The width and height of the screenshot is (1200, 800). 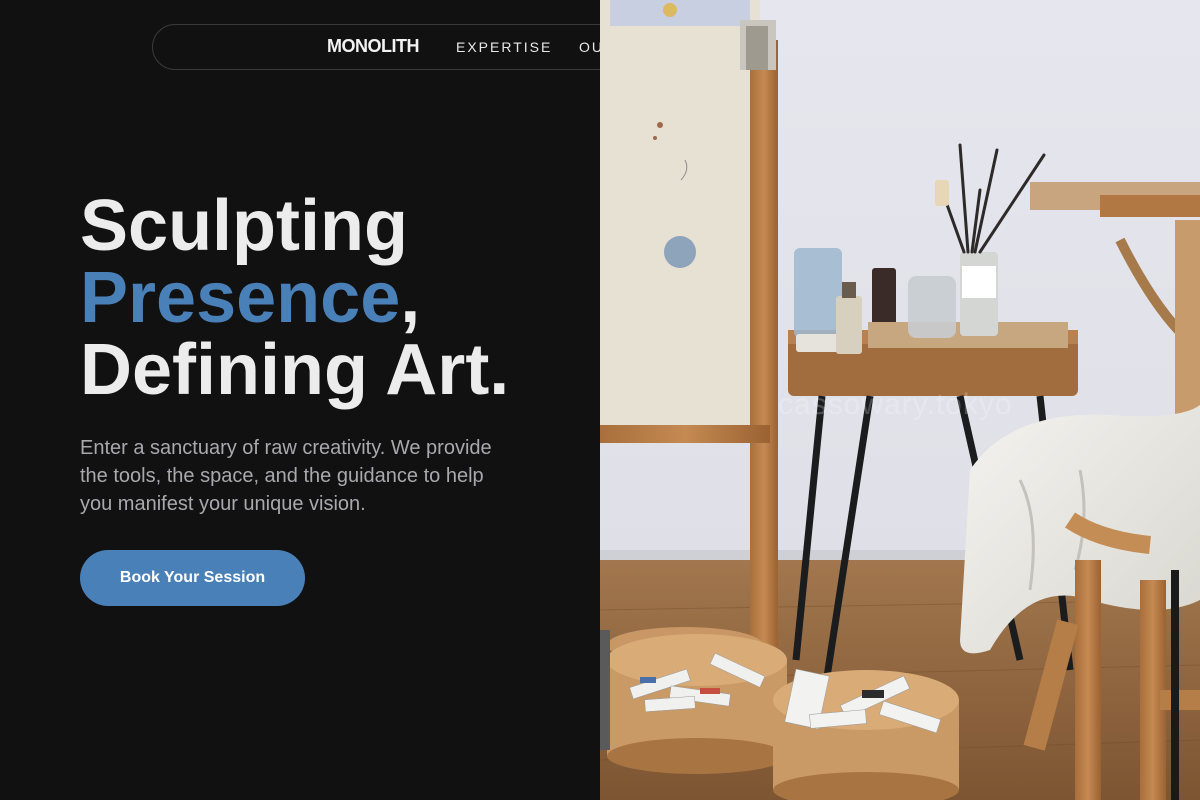 I want to click on nav-link-expertise: EXPERTISE, so click(x=504, y=47).